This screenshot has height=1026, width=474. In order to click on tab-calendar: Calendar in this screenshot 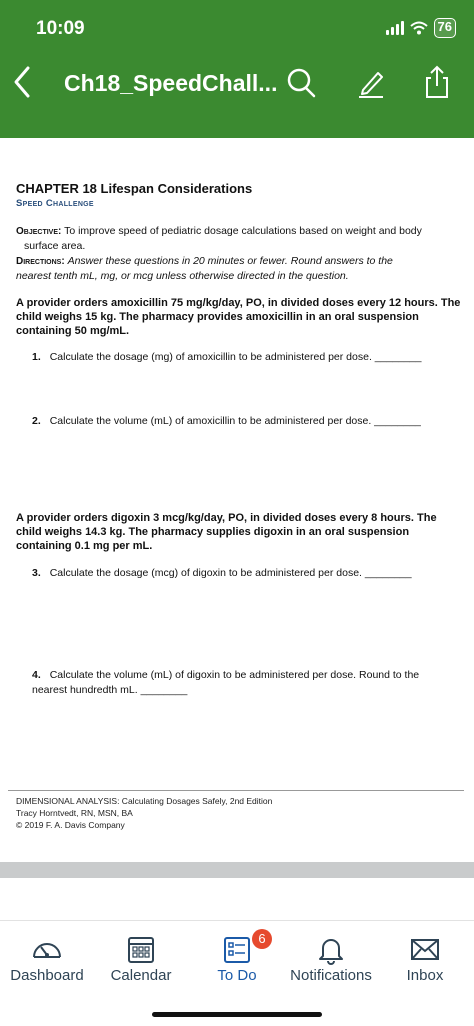, I will do `click(141, 961)`.